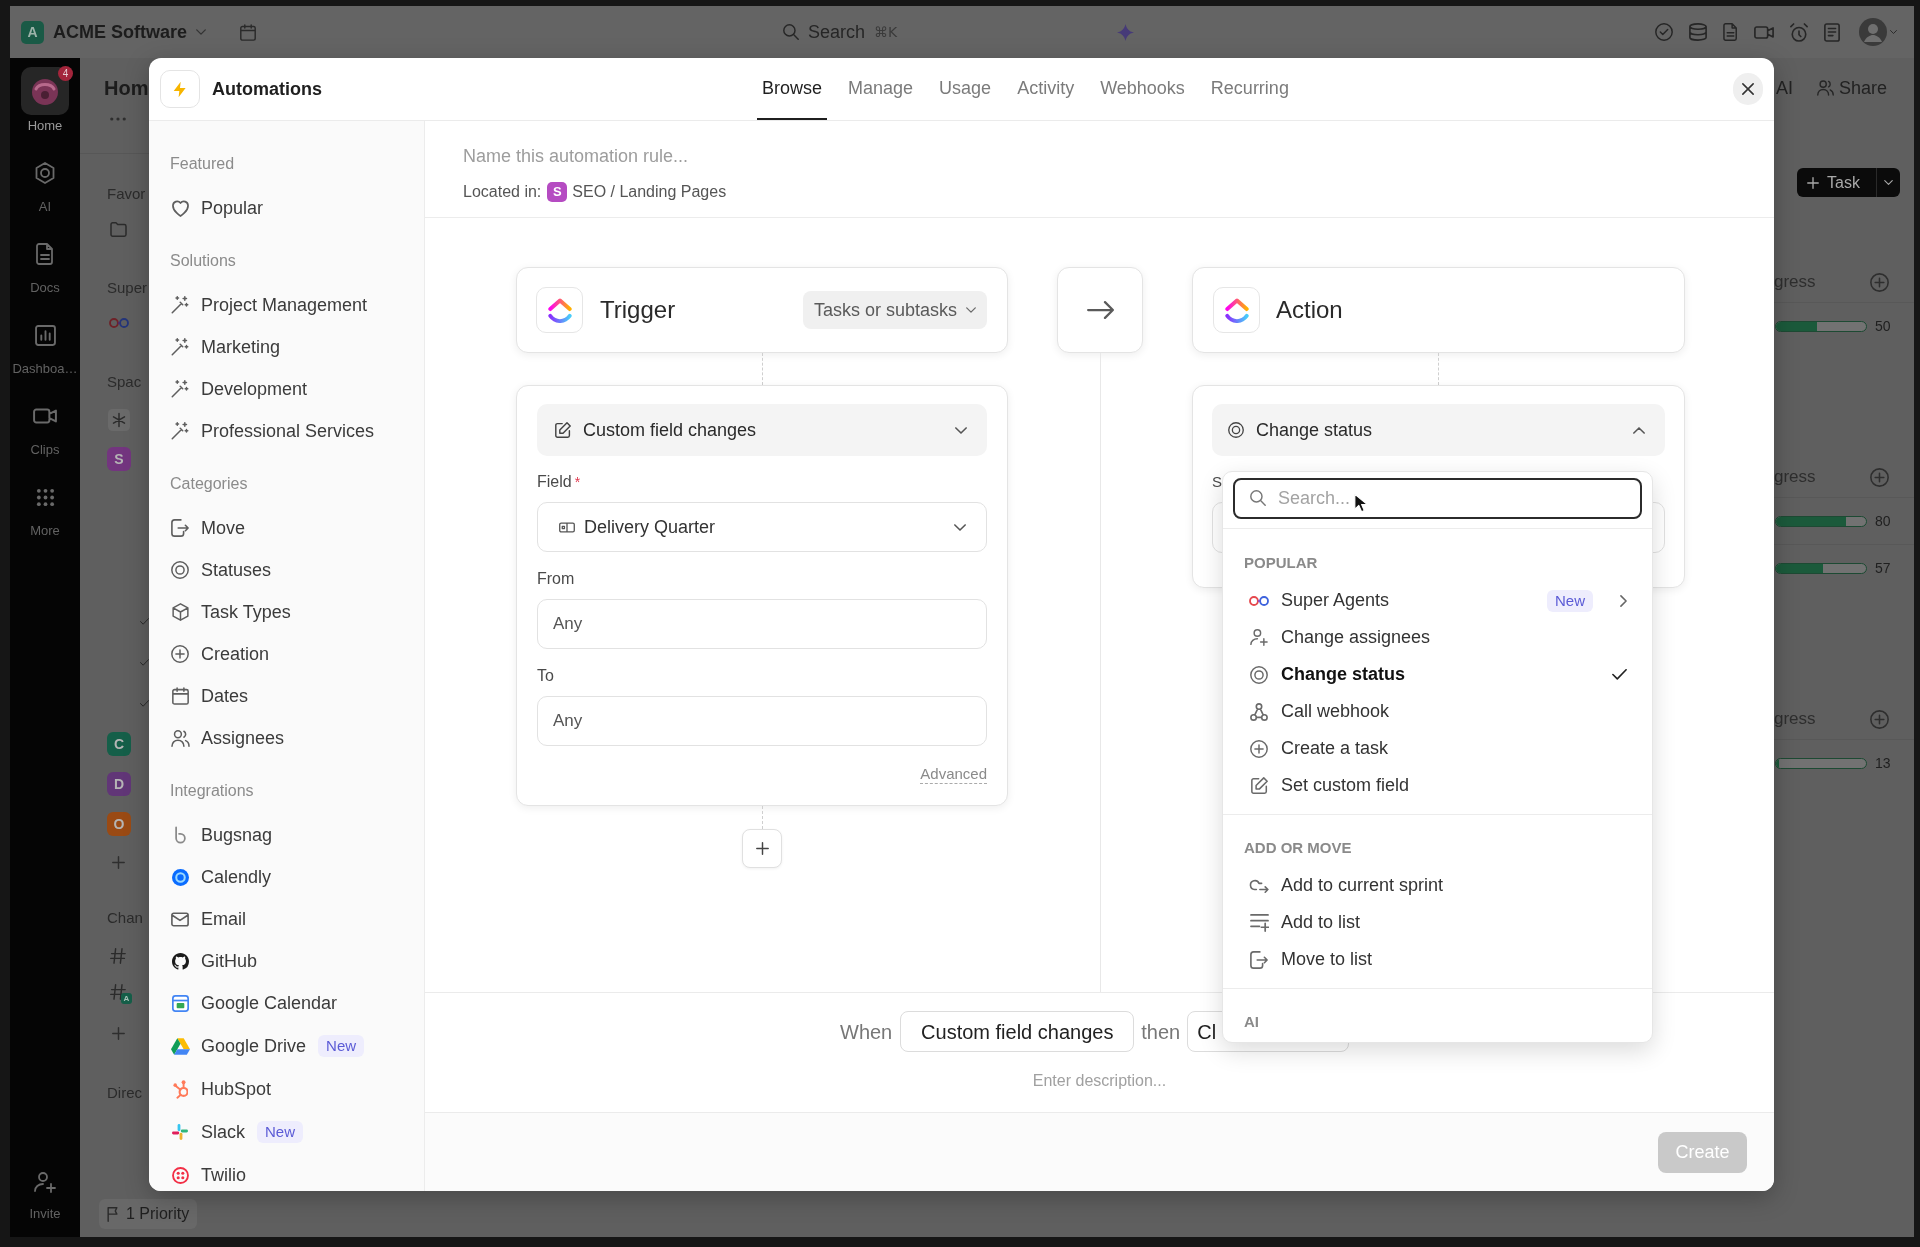 The height and width of the screenshot is (1247, 1920). What do you see at coordinates (126, 88) in the screenshot?
I see `page-title: Hom` at bounding box center [126, 88].